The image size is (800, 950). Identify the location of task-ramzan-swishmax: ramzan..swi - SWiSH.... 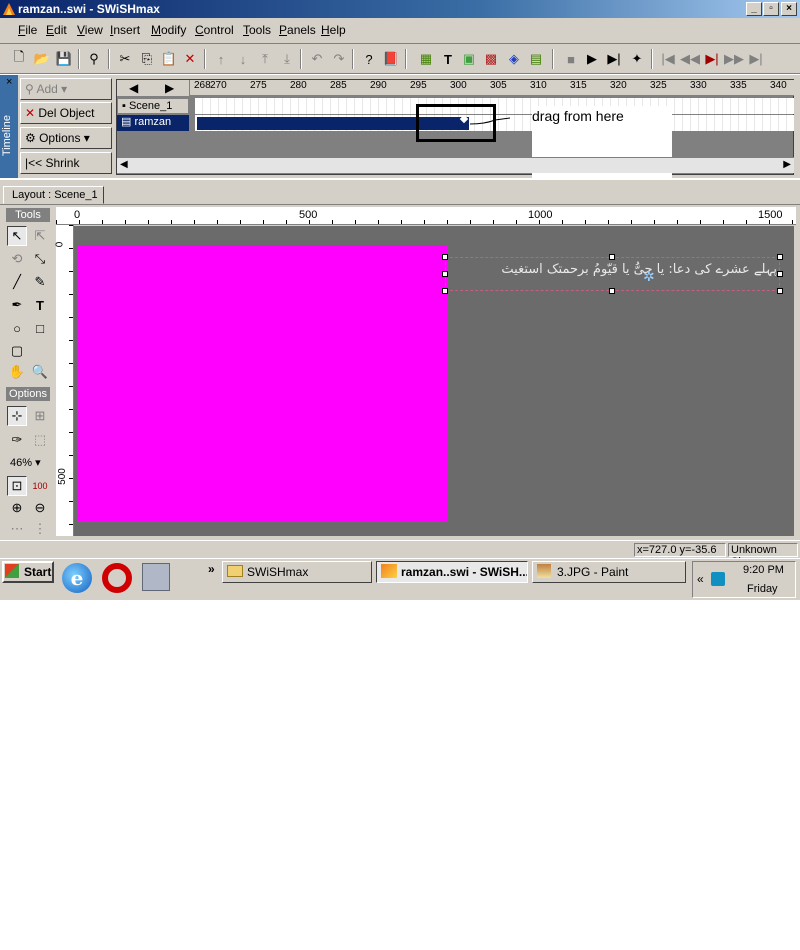
(452, 572).